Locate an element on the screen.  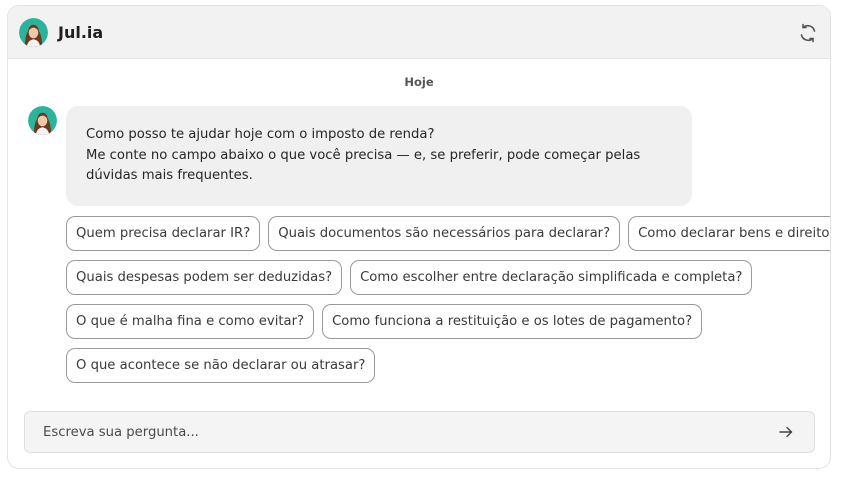
question-composer is located at coordinates (419, 432).